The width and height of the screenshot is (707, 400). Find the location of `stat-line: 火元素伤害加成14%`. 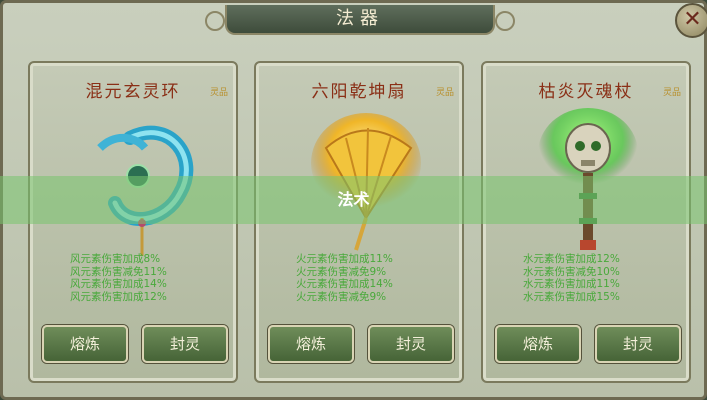

stat-line: 火元素伤害加成14% is located at coordinates (344, 284).